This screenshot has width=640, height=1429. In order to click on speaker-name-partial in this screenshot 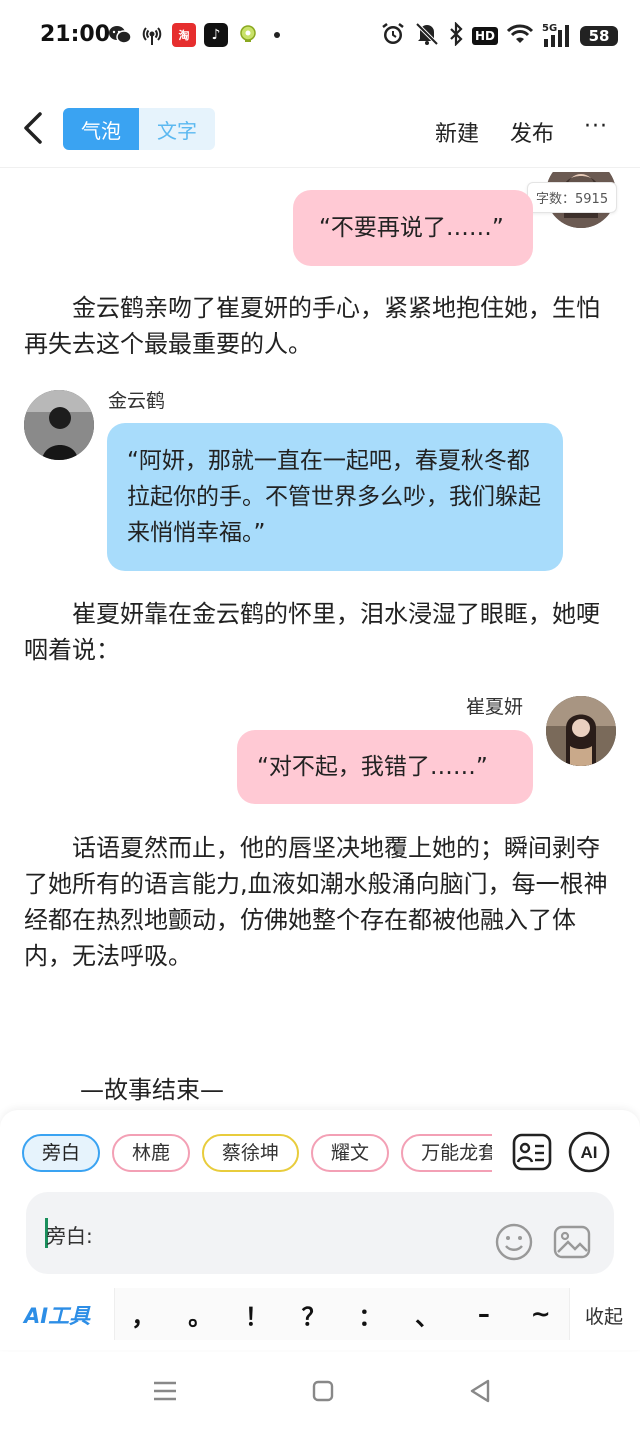, I will do `click(498, 174)`.